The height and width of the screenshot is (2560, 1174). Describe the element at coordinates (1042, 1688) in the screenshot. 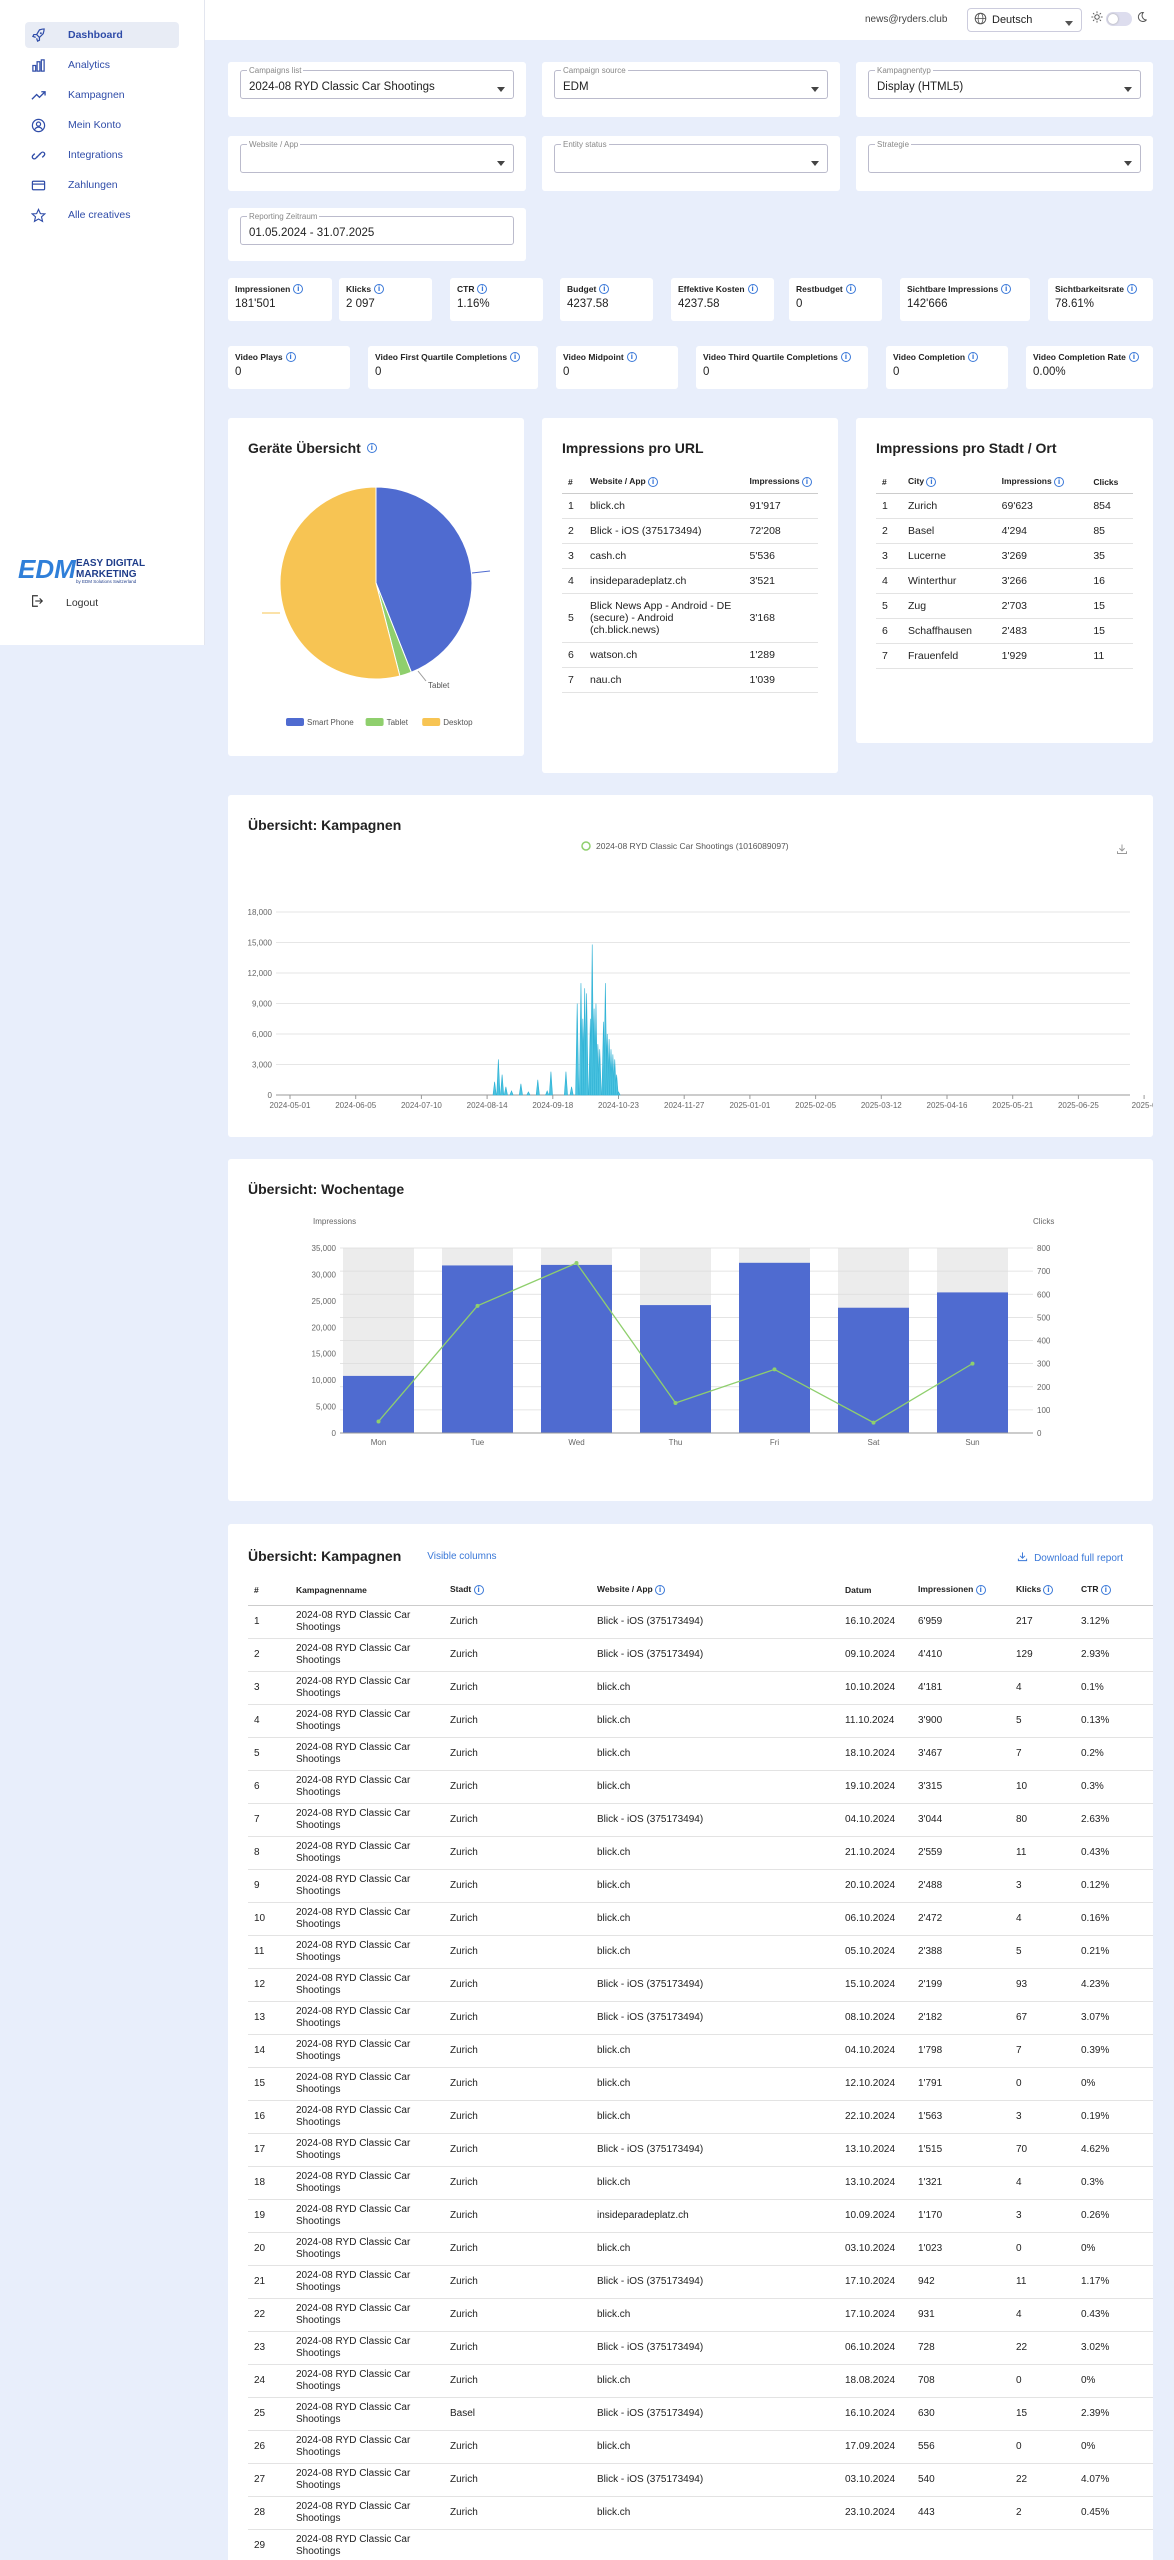

I see `cell-clicks: 4` at that location.